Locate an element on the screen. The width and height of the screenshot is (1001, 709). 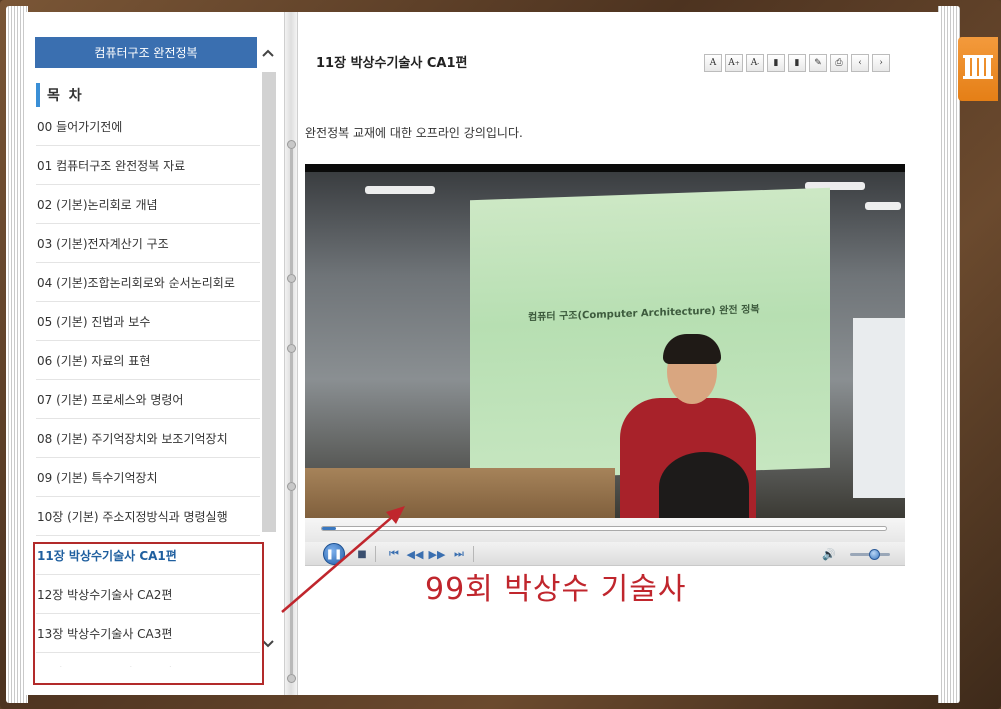
toc-item: 05 (기본) 진법과 보수 is located at coordinates (148, 321).